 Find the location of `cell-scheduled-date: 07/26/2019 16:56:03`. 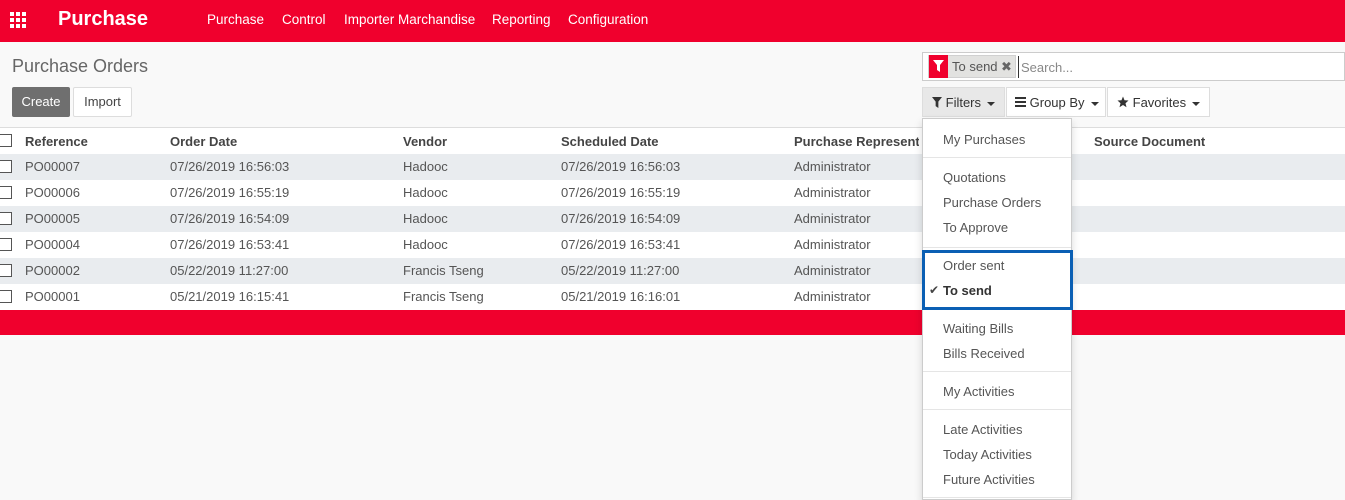

cell-scheduled-date: 07/26/2019 16:56:03 is located at coordinates (621, 166).